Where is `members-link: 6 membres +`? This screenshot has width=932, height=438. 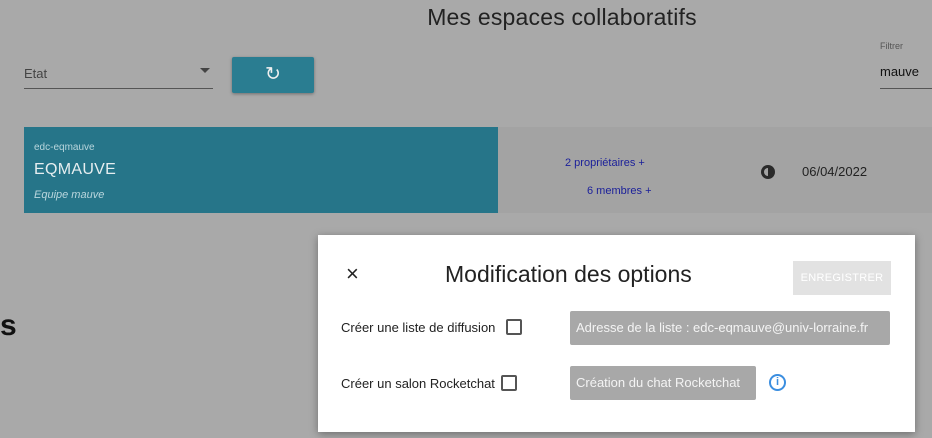
members-link: 6 membres + is located at coordinates (619, 191).